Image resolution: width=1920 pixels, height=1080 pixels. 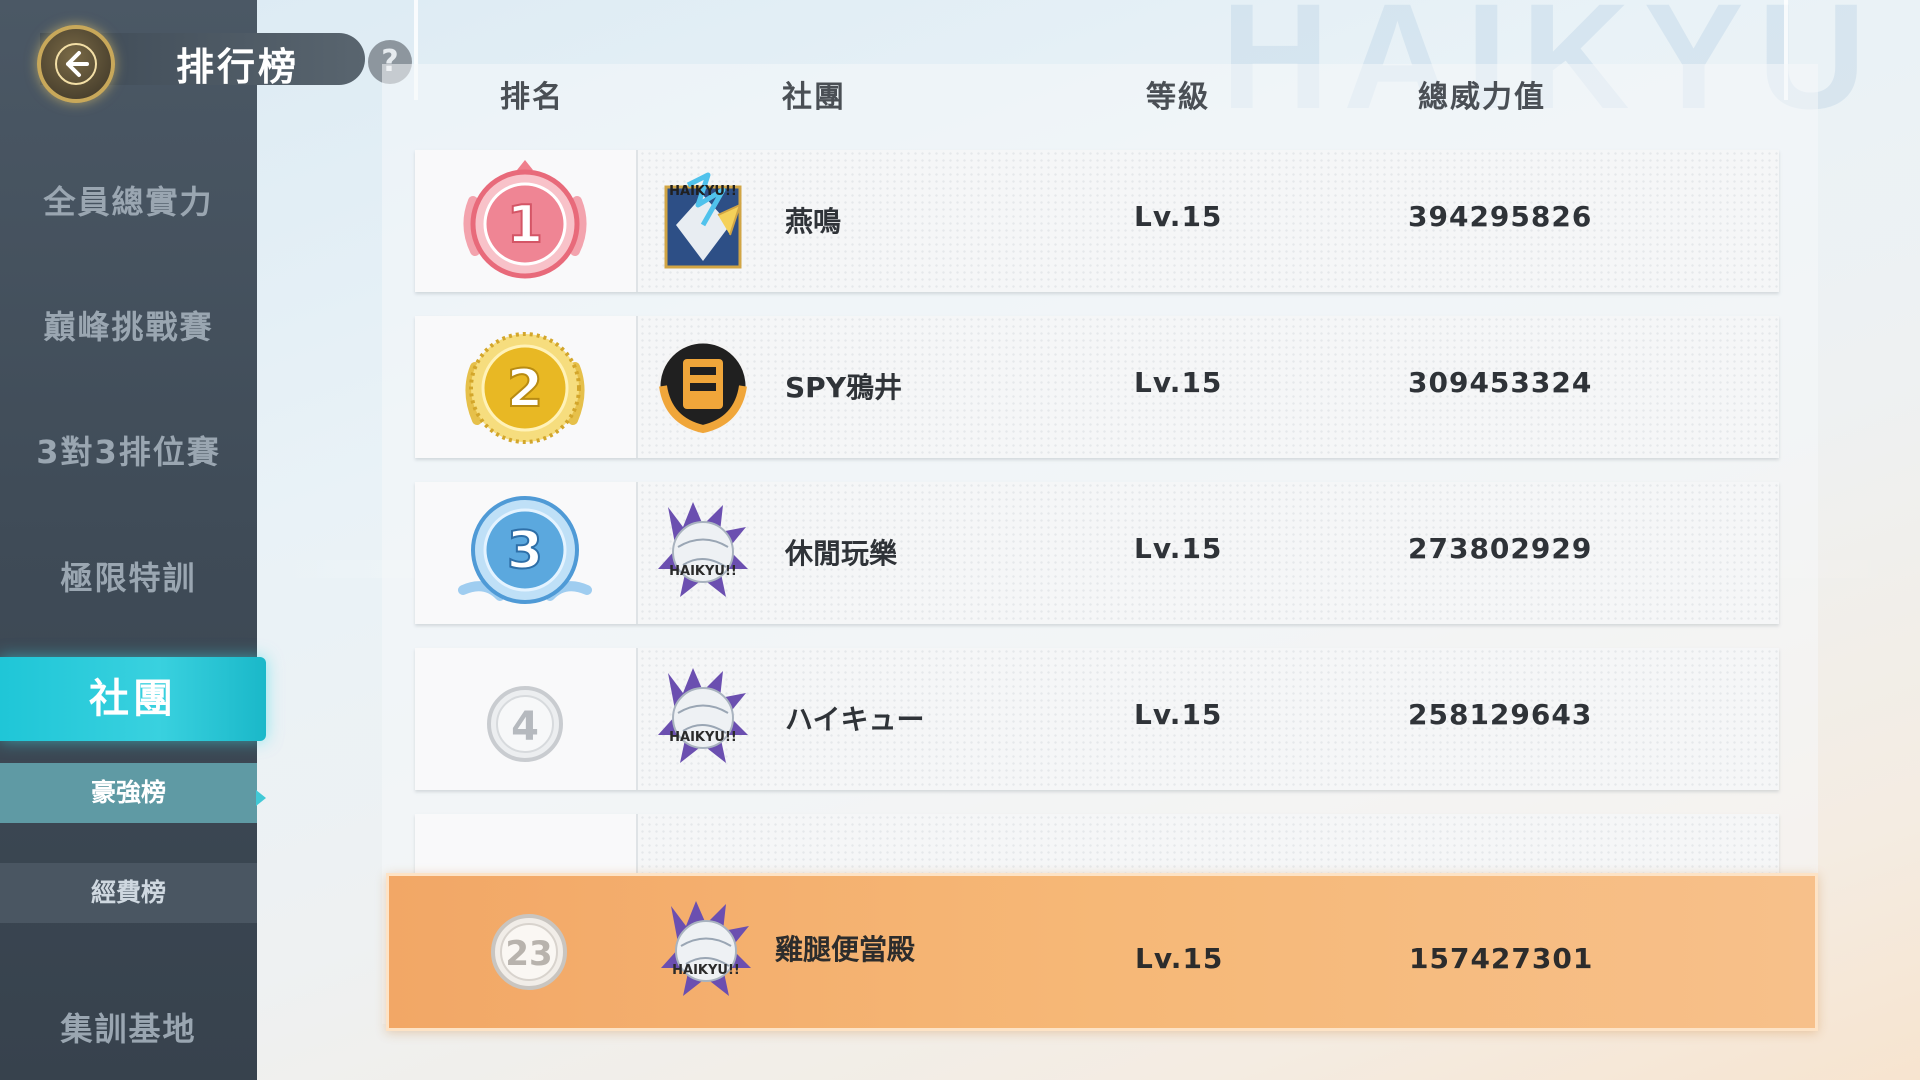 I want to click on sidebar-sub-funds-ranking: 經費榜, so click(x=128, y=893).